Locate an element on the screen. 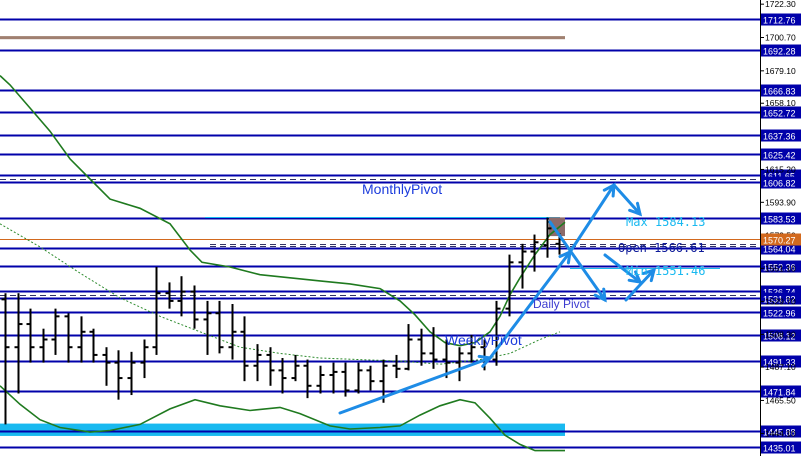  level-tag-label-5: 1625.42 is located at coordinates (779, 156).